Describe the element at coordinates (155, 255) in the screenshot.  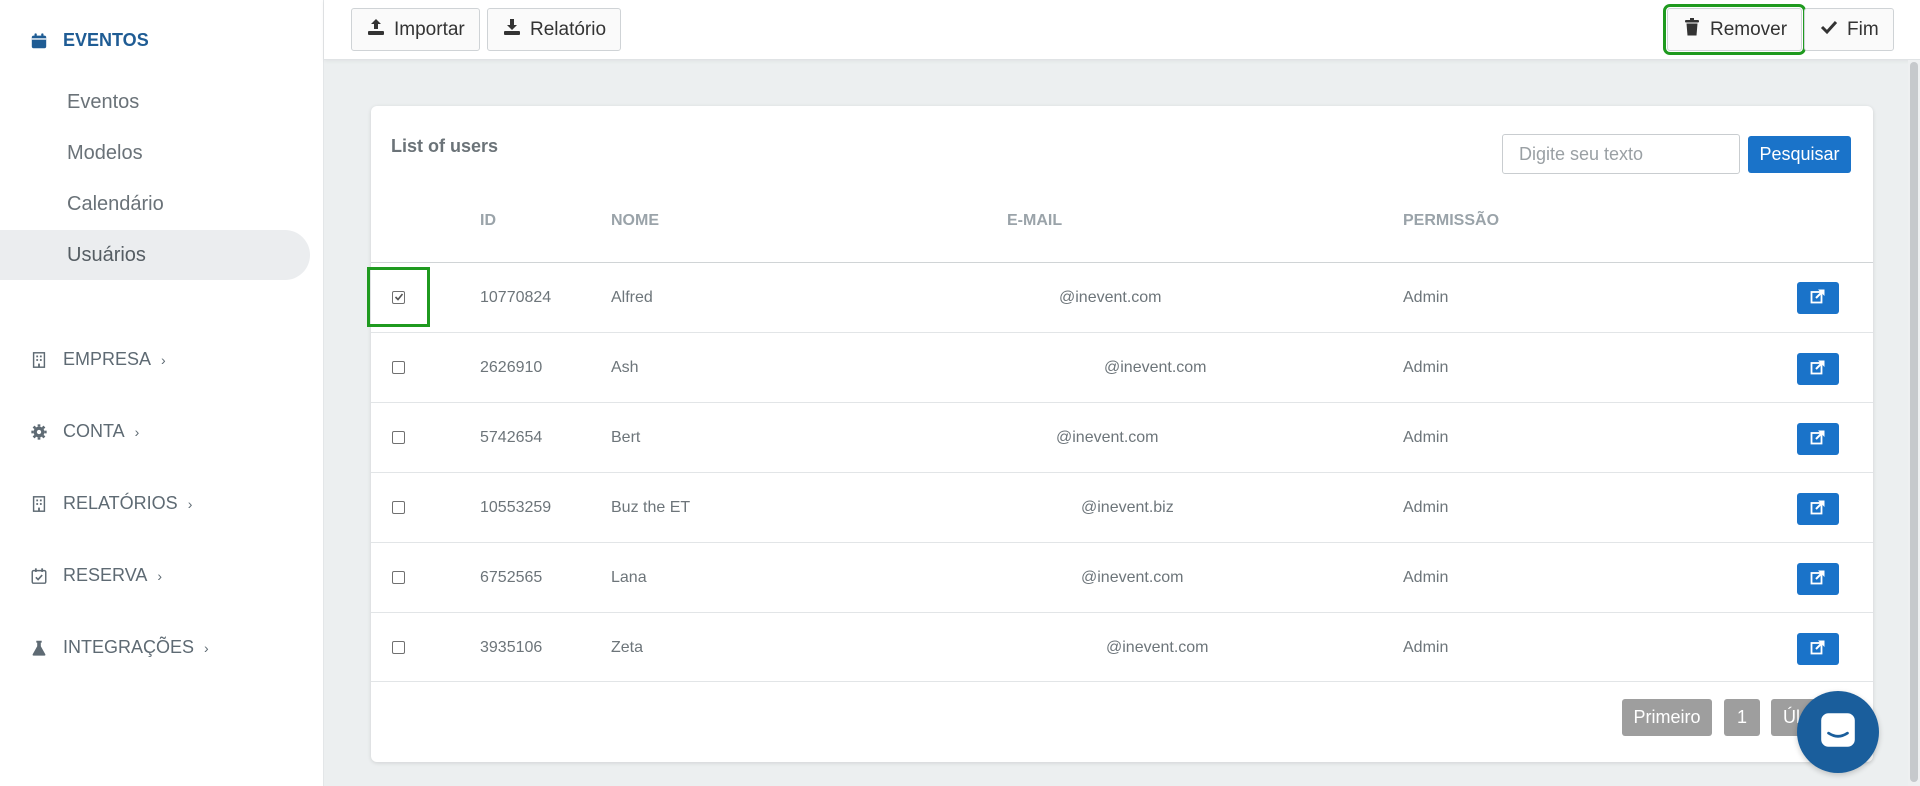
I see `sidebar-item-usuarios: Usuários` at that location.